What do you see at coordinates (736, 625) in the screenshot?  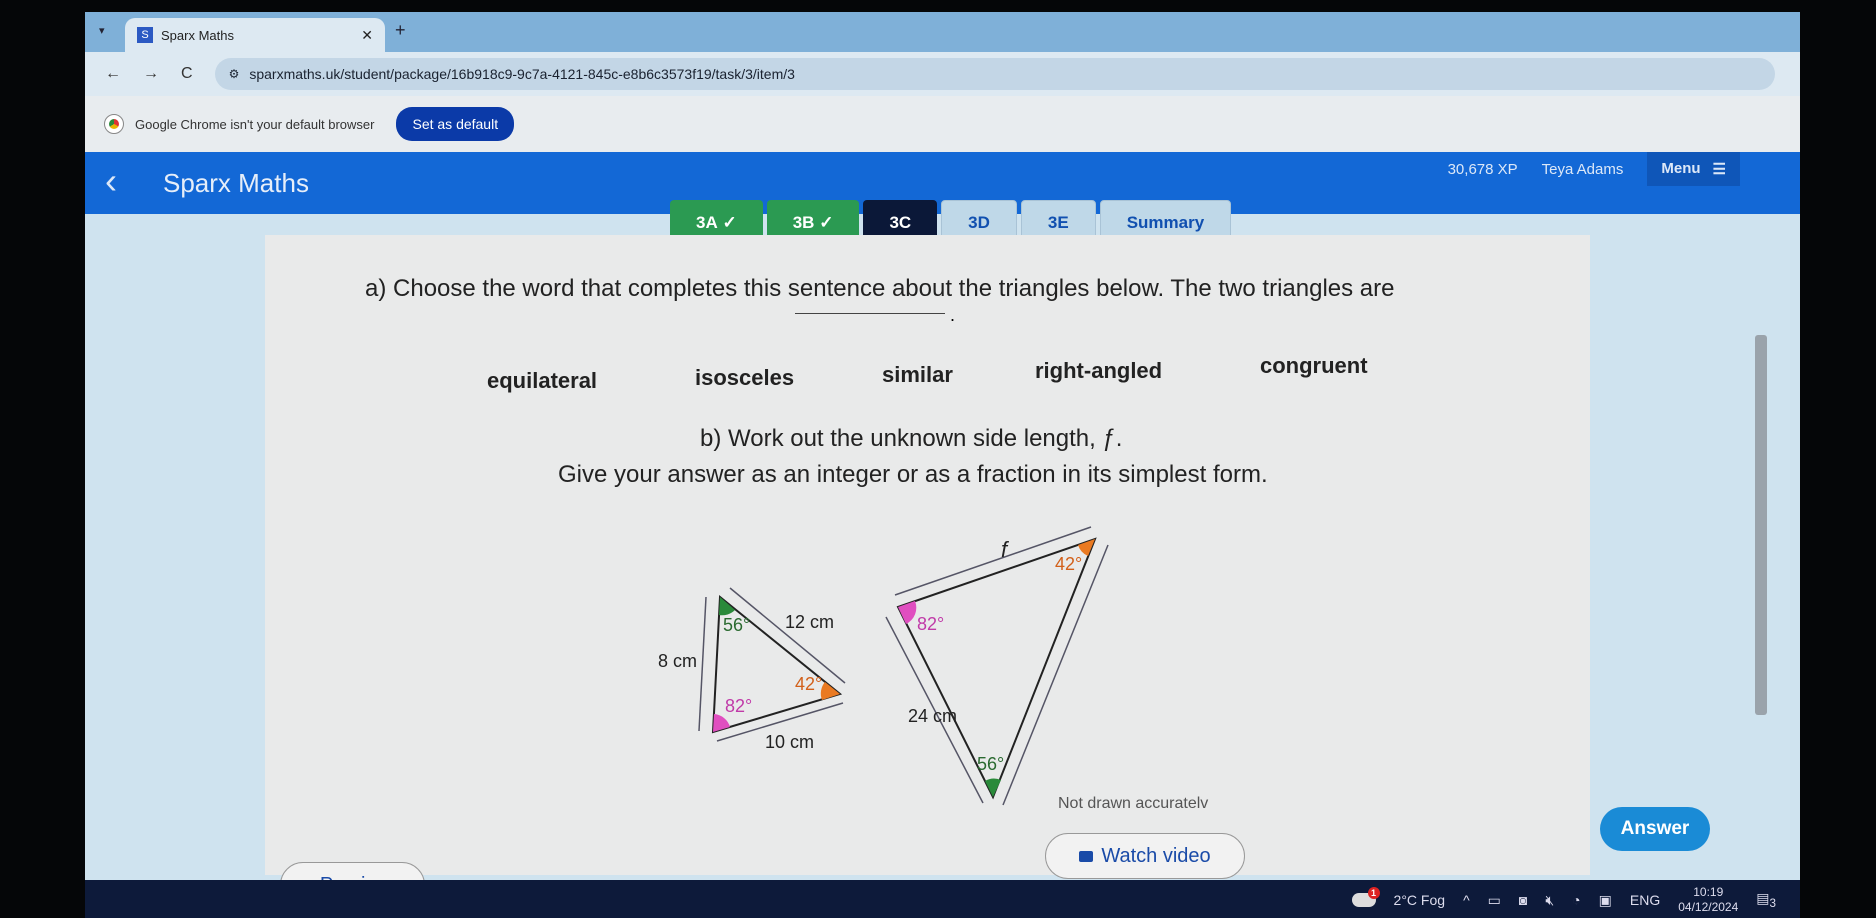 I see `small-angle-top: 56°` at bounding box center [736, 625].